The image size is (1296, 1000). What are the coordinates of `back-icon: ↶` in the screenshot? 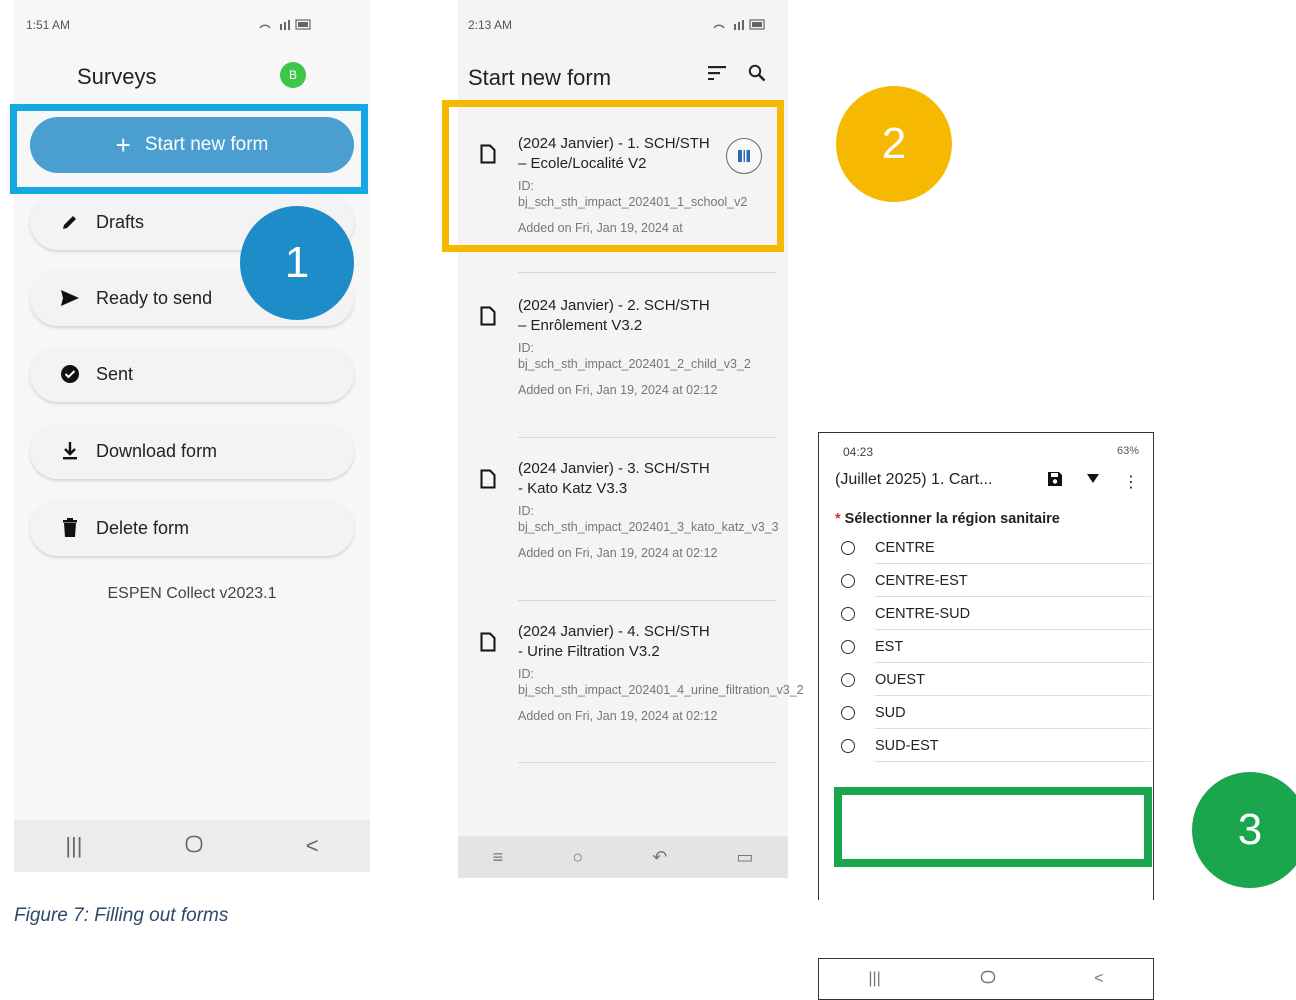 It's located at (659, 857).